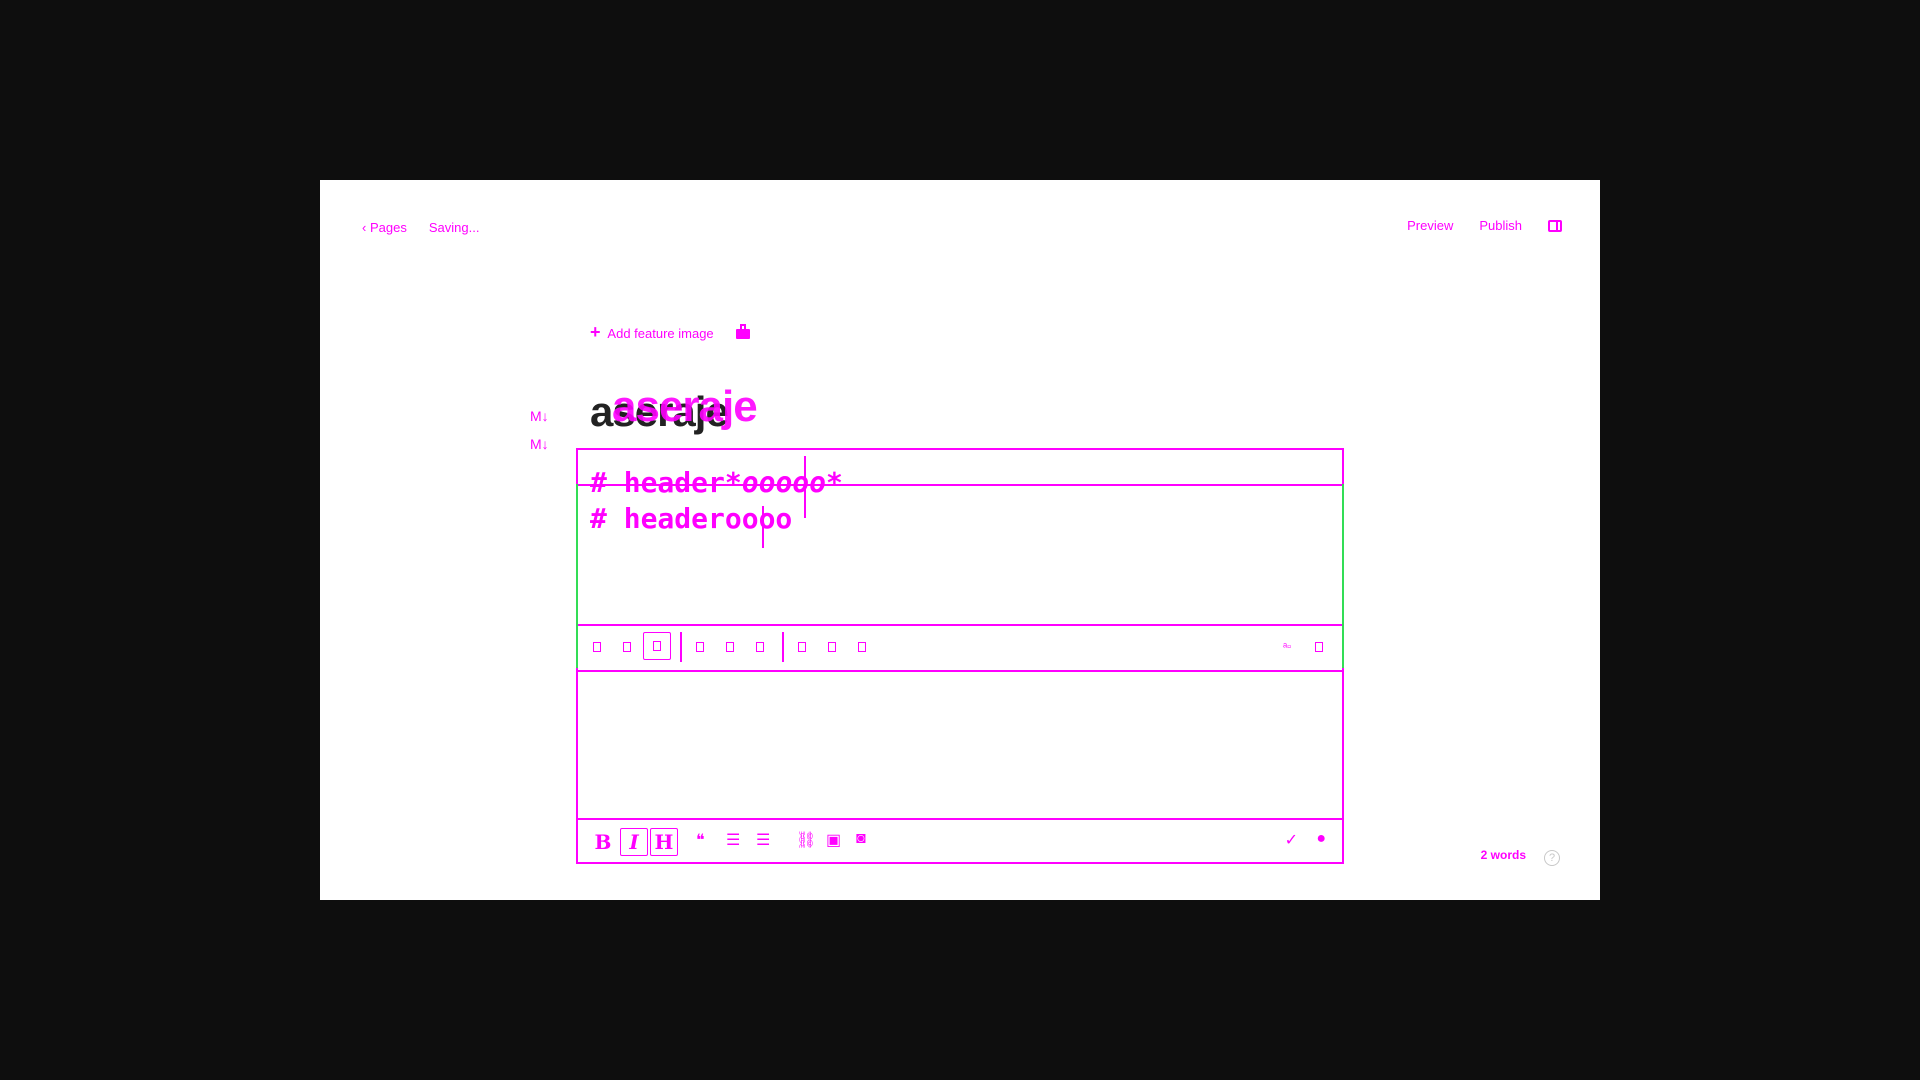 This screenshot has width=1920, height=1080. Describe the element at coordinates (760, 647) in the screenshot. I see `numbered-list-icon` at that location.